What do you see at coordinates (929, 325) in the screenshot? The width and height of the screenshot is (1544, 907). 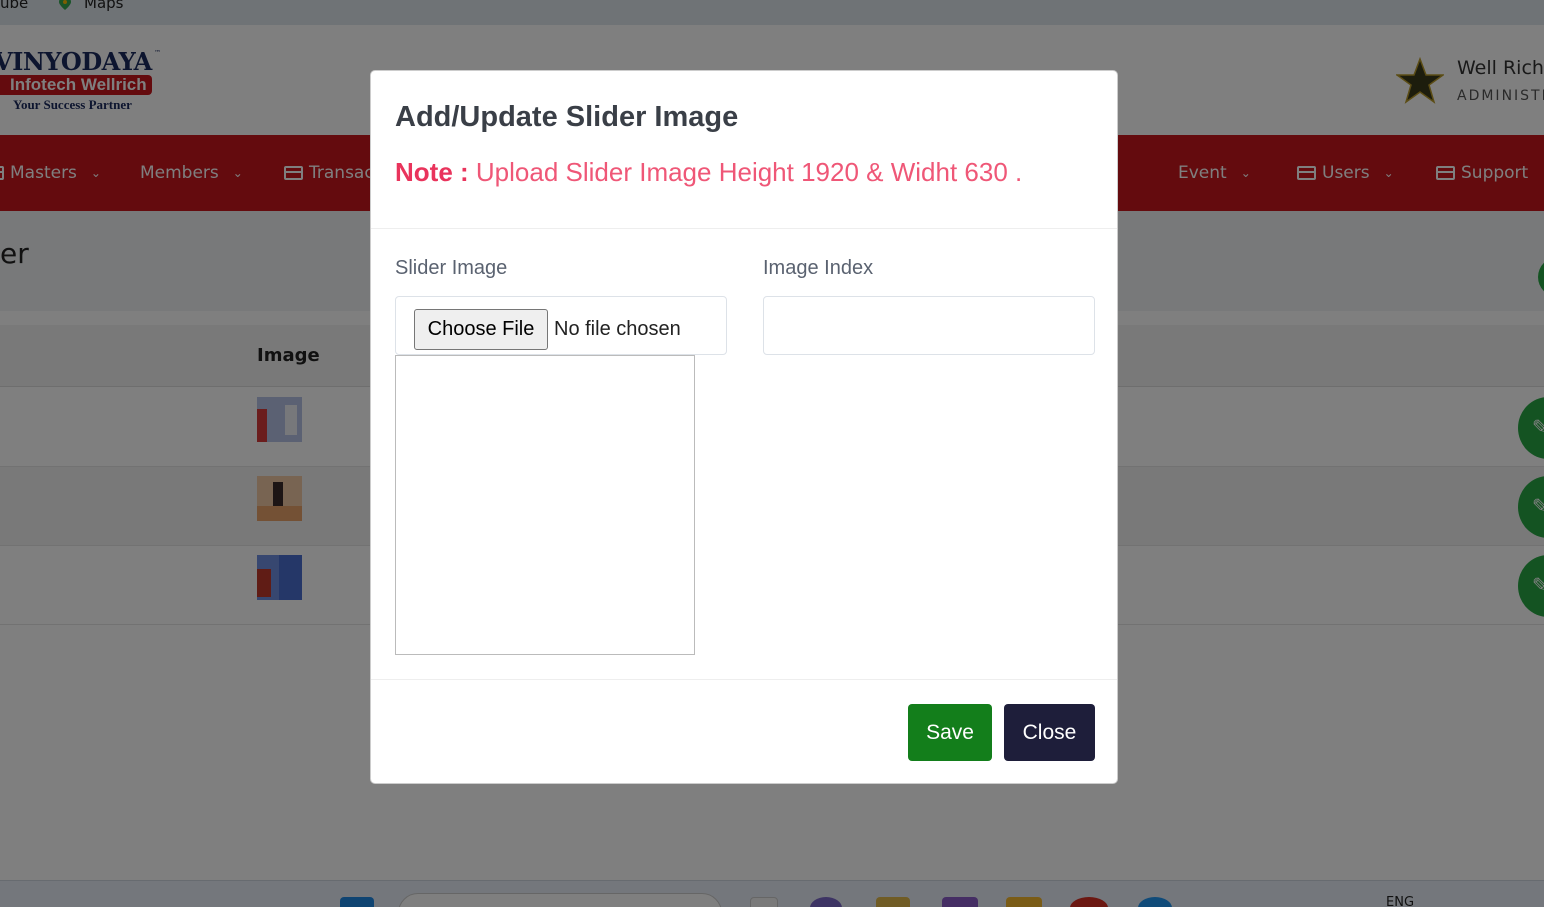 I see `image-index-input` at bounding box center [929, 325].